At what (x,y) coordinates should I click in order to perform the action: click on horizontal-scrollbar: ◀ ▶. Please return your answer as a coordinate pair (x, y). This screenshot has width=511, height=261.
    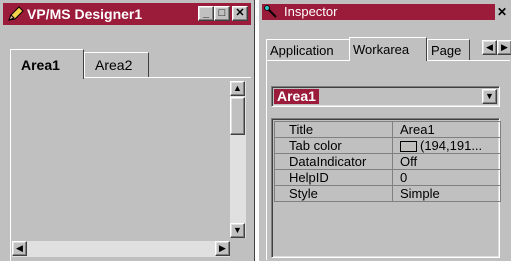
    Looking at the image, I should click on (121, 249).